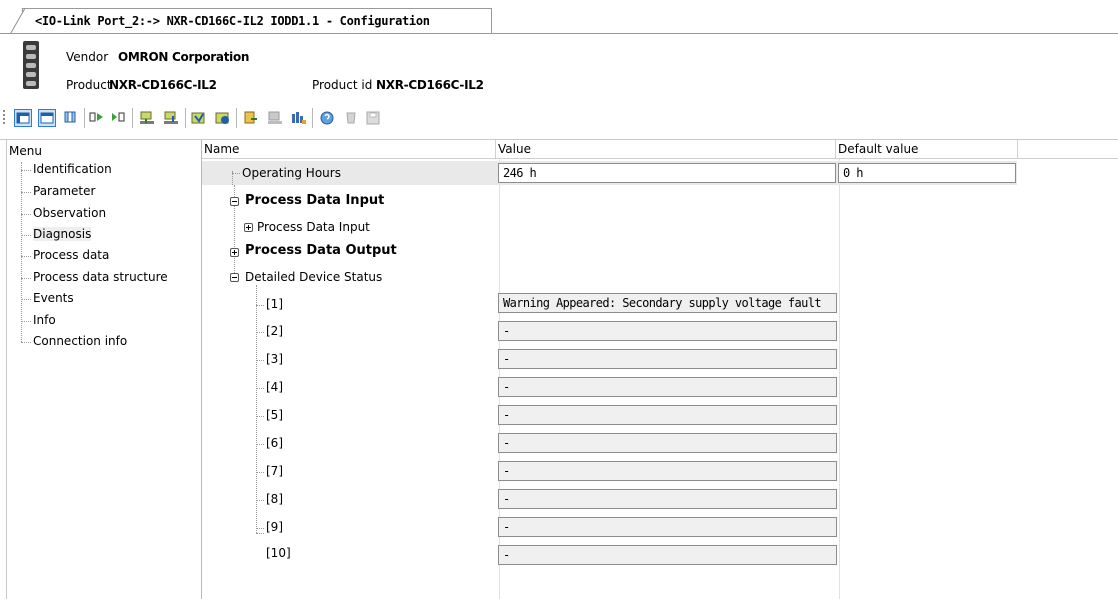 This screenshot has height=599, width=1118. I want to click on menu-item-identification: Identification, so click(72, 169).